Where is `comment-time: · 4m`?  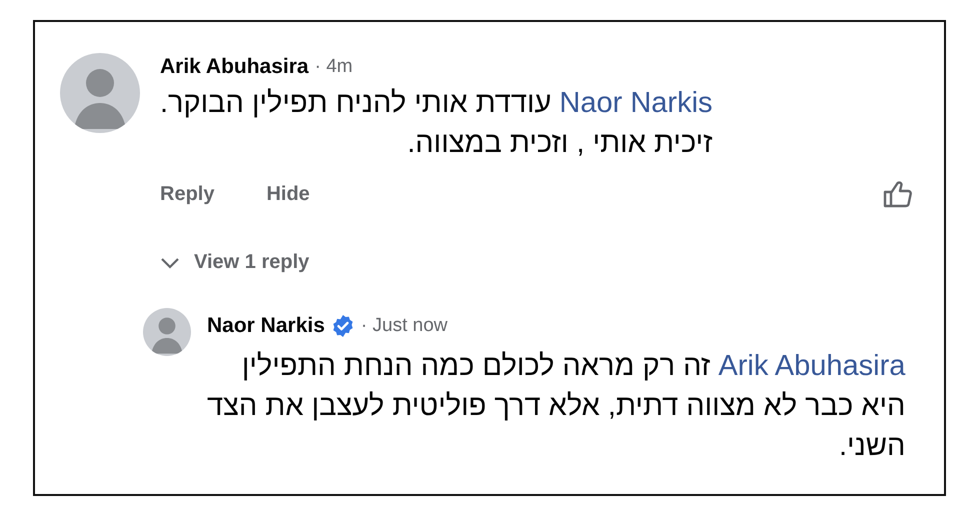 comment-time: · 4m is located at coordinates (333, 67).